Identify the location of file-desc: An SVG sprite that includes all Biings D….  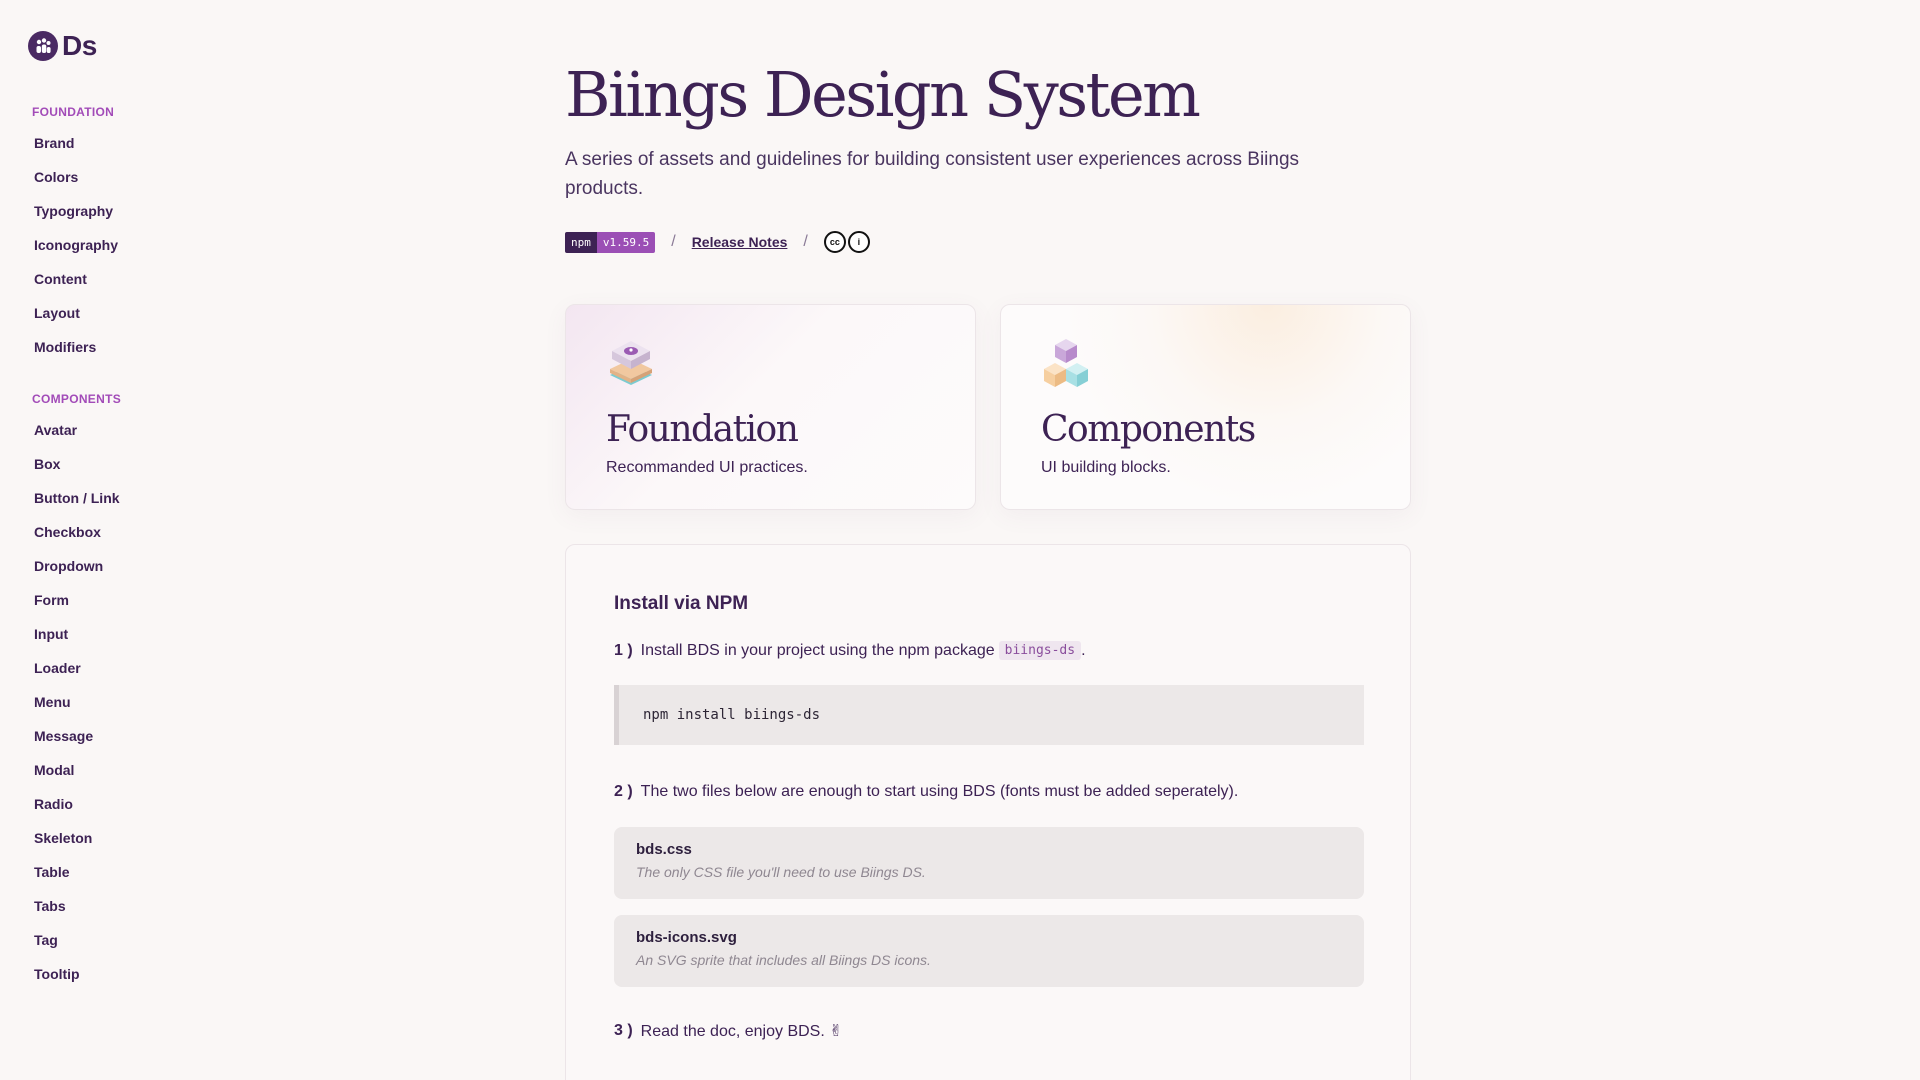
(783, 960).